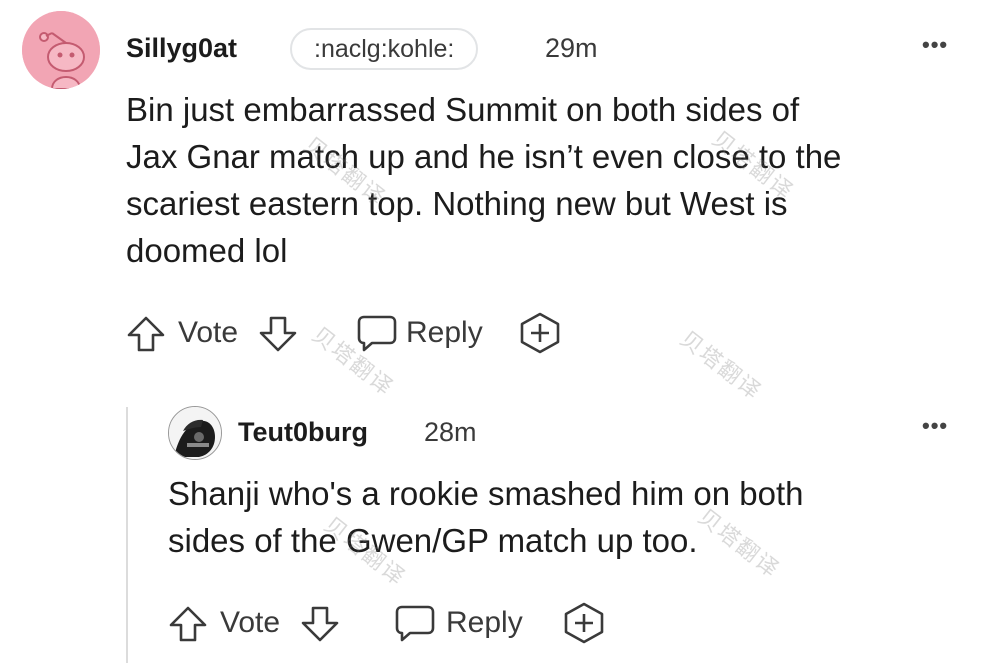  I want to click on comment-username: Sillyg0at, so click(181, 48).